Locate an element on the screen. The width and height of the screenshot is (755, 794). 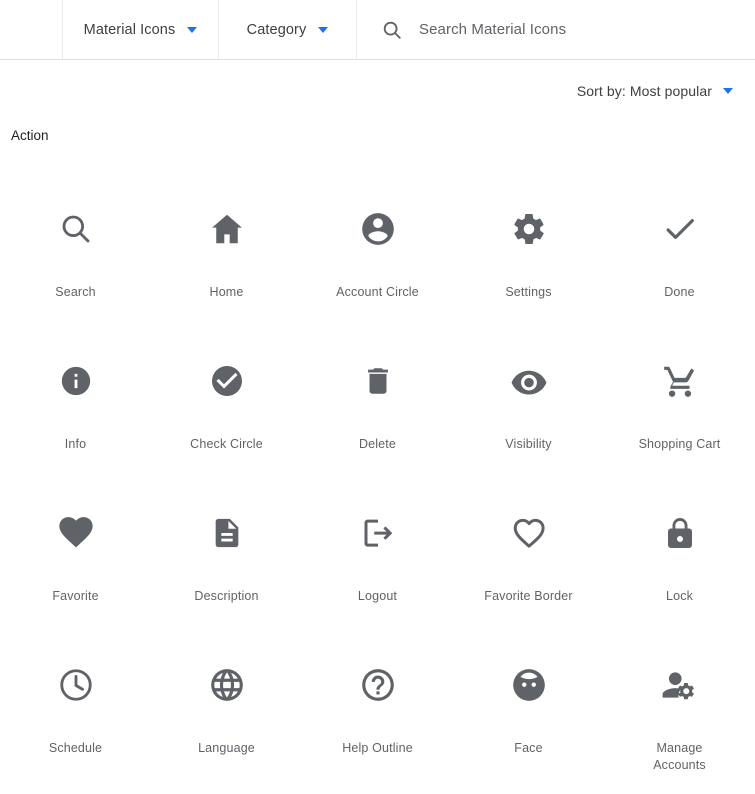
sort-row: Sort by: Most popular is located at coordinates (377, 91).